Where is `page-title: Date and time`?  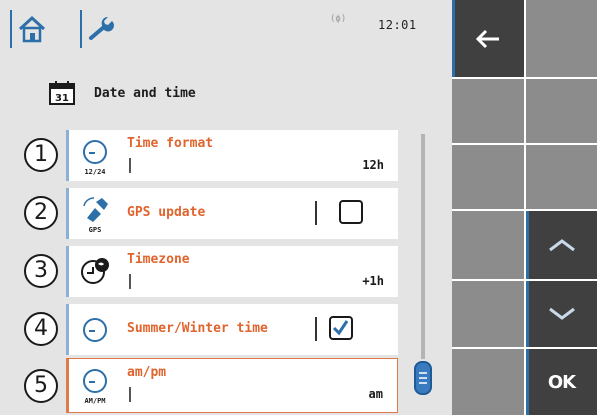
page-title: Date and time is located at coordinates (145, 93).